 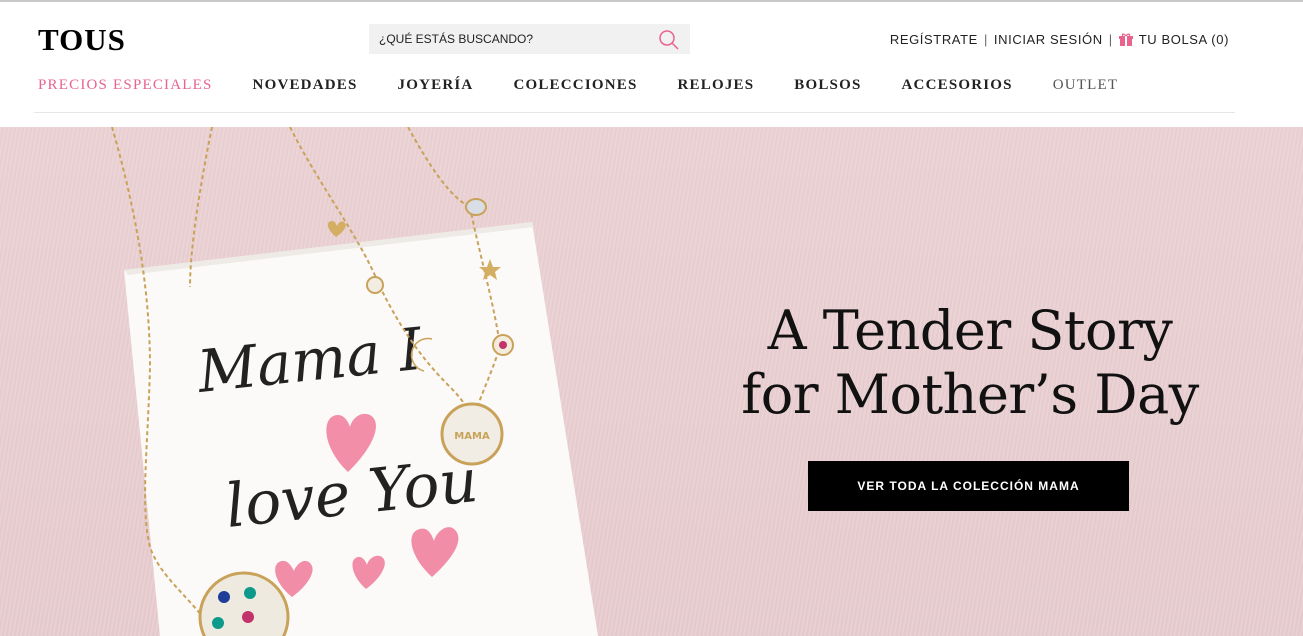 I want to click on crystal-charm-icon, so click(x=476, y=207).